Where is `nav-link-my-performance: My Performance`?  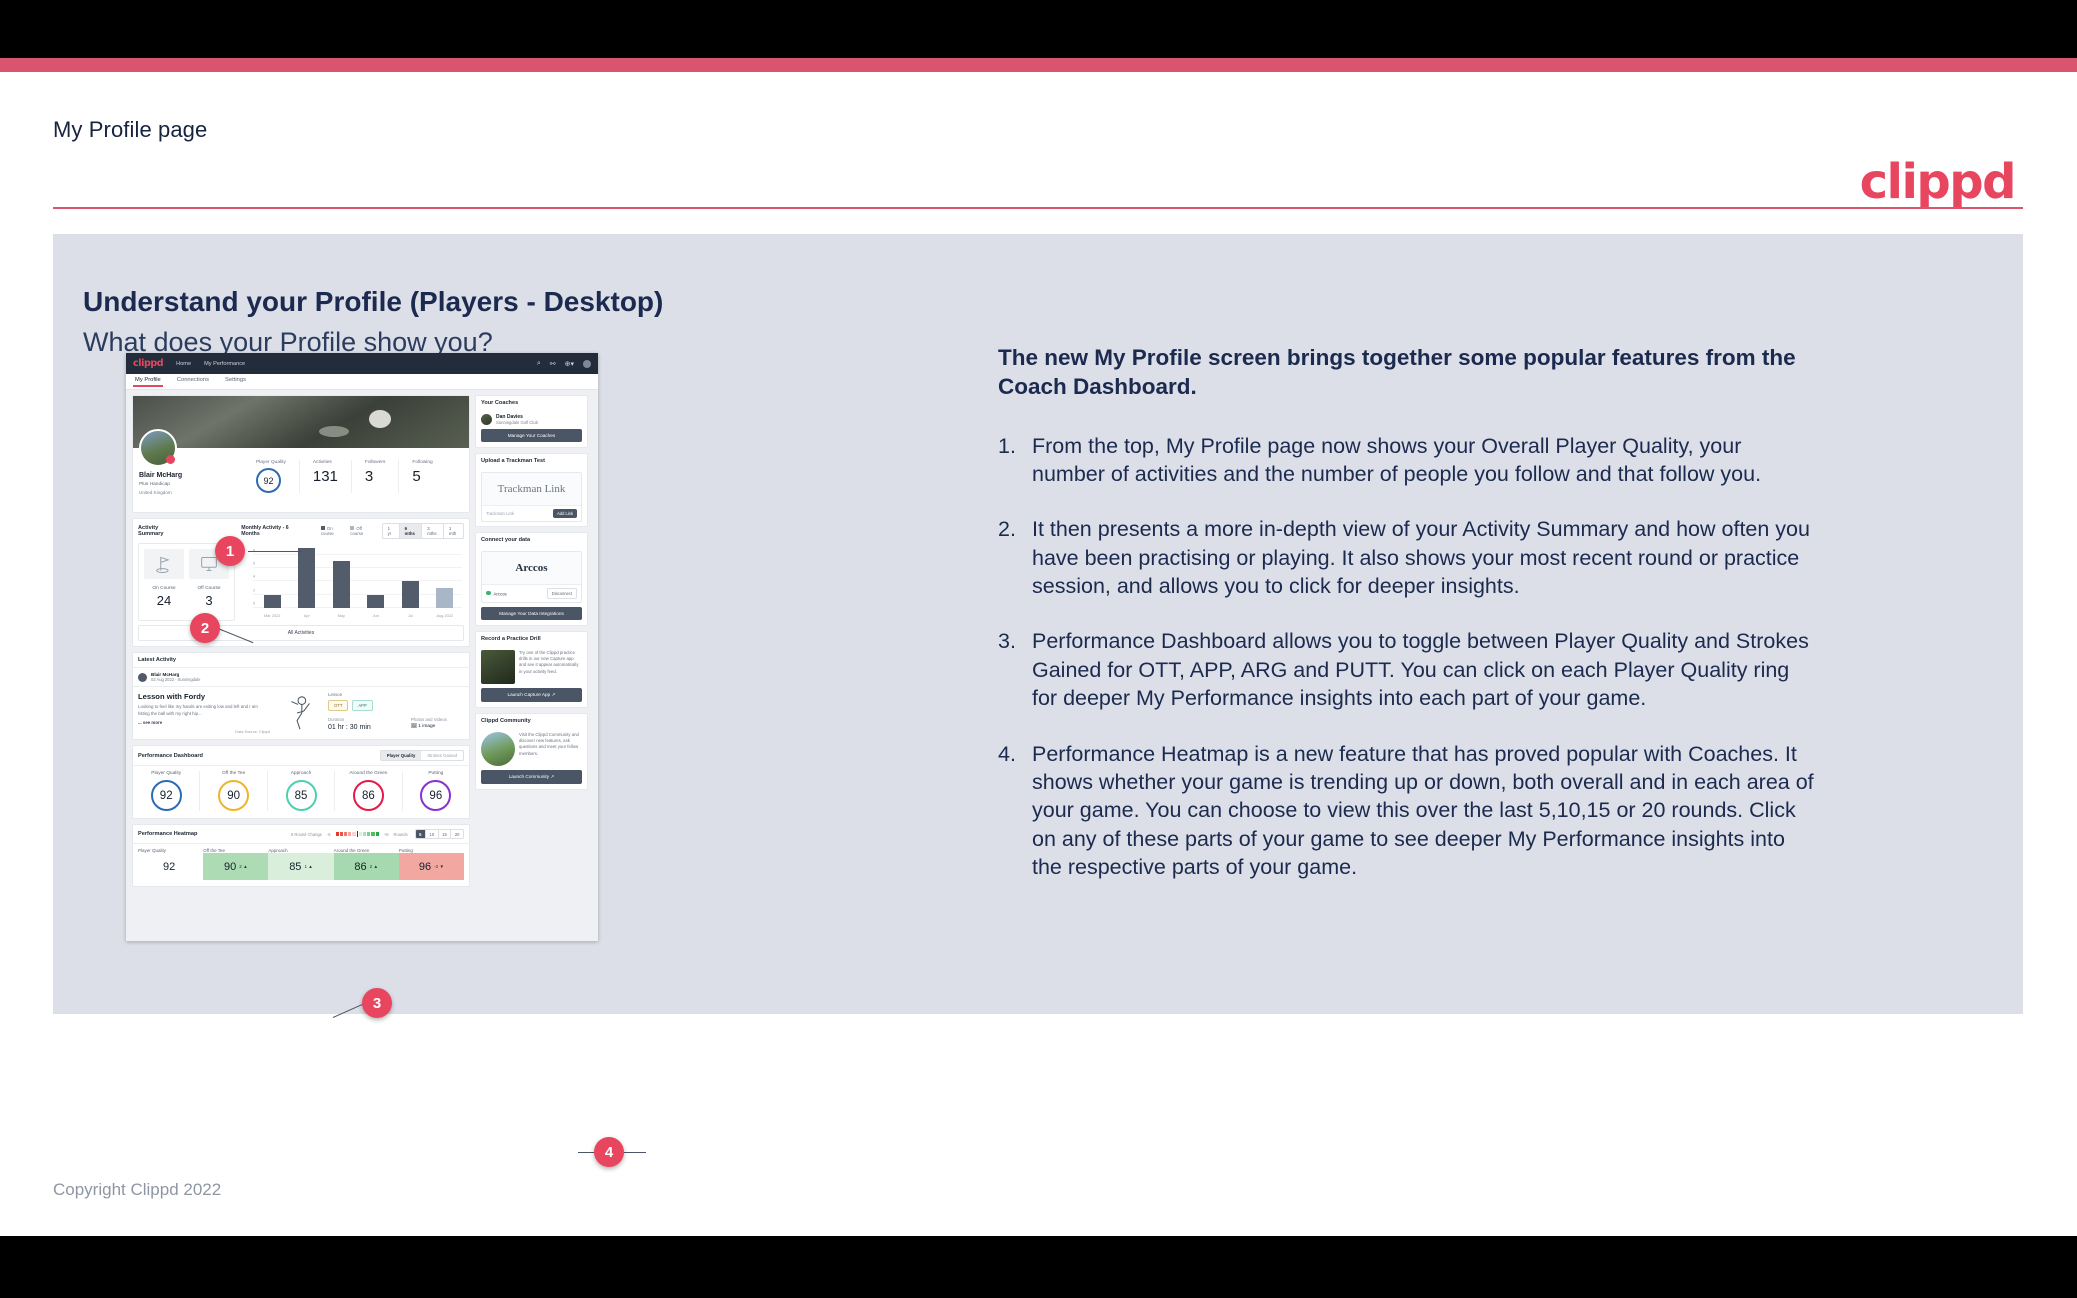
nav-link-my-performance: My Performance is located at coordinates (224, 364).